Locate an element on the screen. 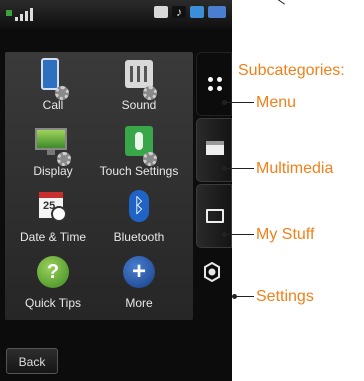 This screenshot has height=381, width=364. app-display: Display is located at coordinates (53, 151).